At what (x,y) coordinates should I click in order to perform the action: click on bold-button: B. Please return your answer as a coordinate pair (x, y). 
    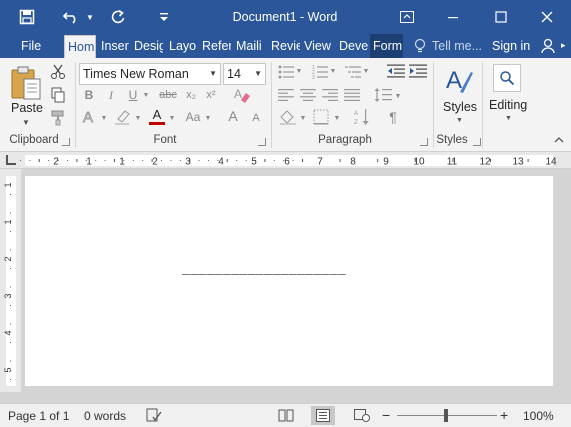
    Looking at the image, I should click on (89, 95).